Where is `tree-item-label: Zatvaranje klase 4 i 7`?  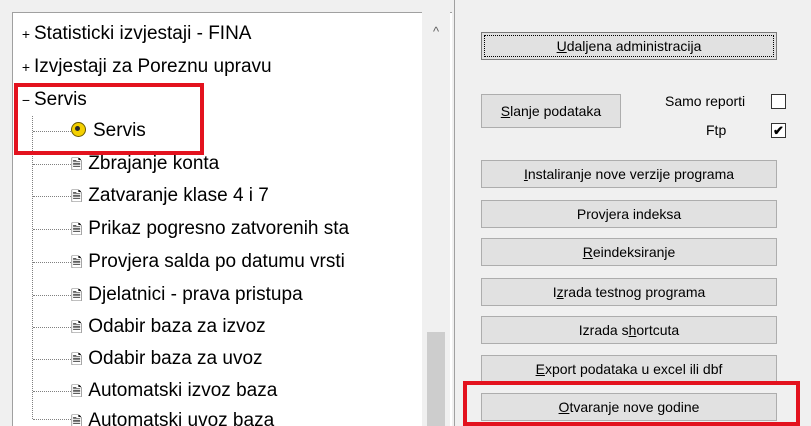 tree-item-label: Zatvaranje klase 4 i 7 is located at coordinates (178, 195).